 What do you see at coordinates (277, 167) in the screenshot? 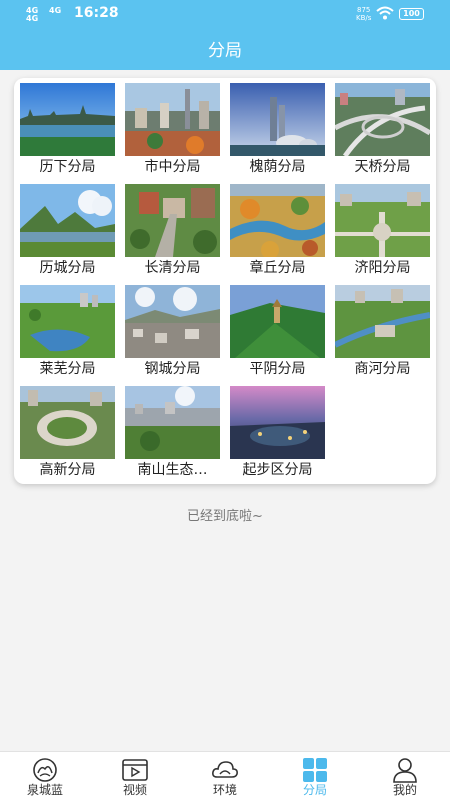
I see `branch-label: 槐荫分局` at bounding box center [277, 167].